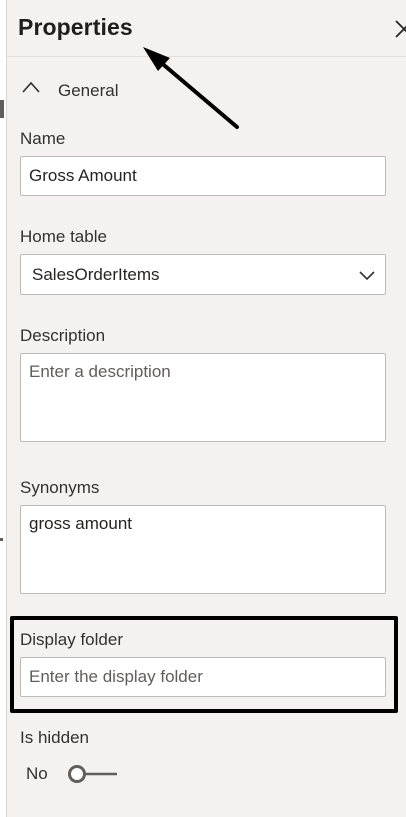  What do you see at coordinates (209, 90) in the screenshot?
I see `general-section-header: General` at bounding box center [209, 90].